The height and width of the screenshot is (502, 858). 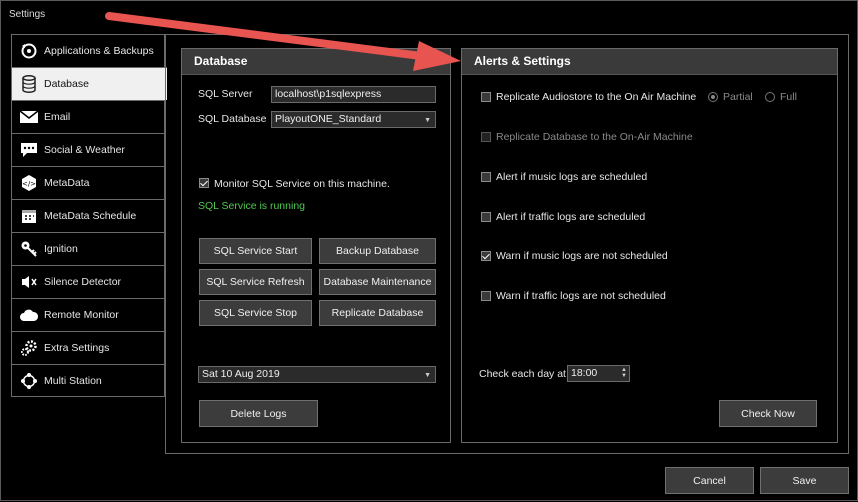 I want to click on nav-item-remote-monitor: Remote Monitor, so click(x=88, y=314).